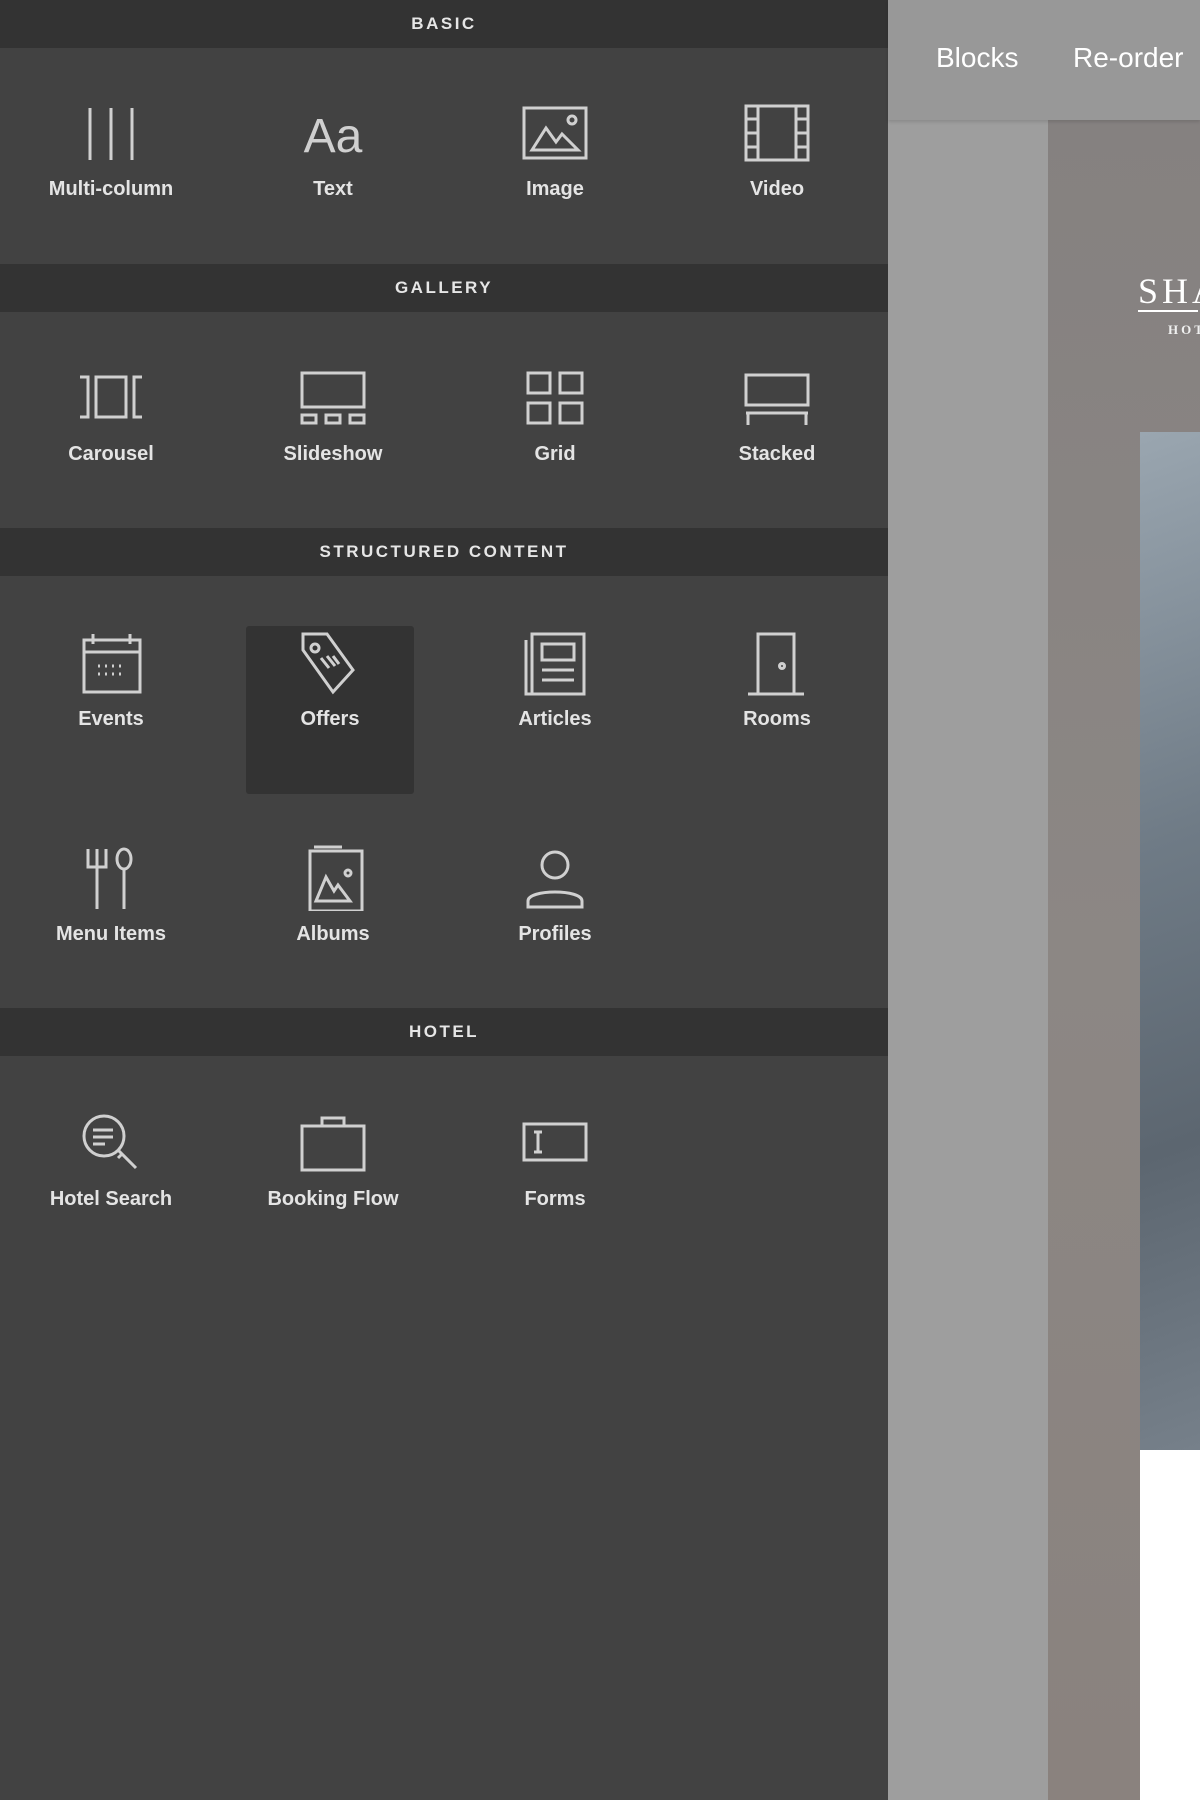 This screenshot has height=1800, width=1200. Describe the element at coordinates (777, 133) in the screenshot. I see `film-icon` at that location.